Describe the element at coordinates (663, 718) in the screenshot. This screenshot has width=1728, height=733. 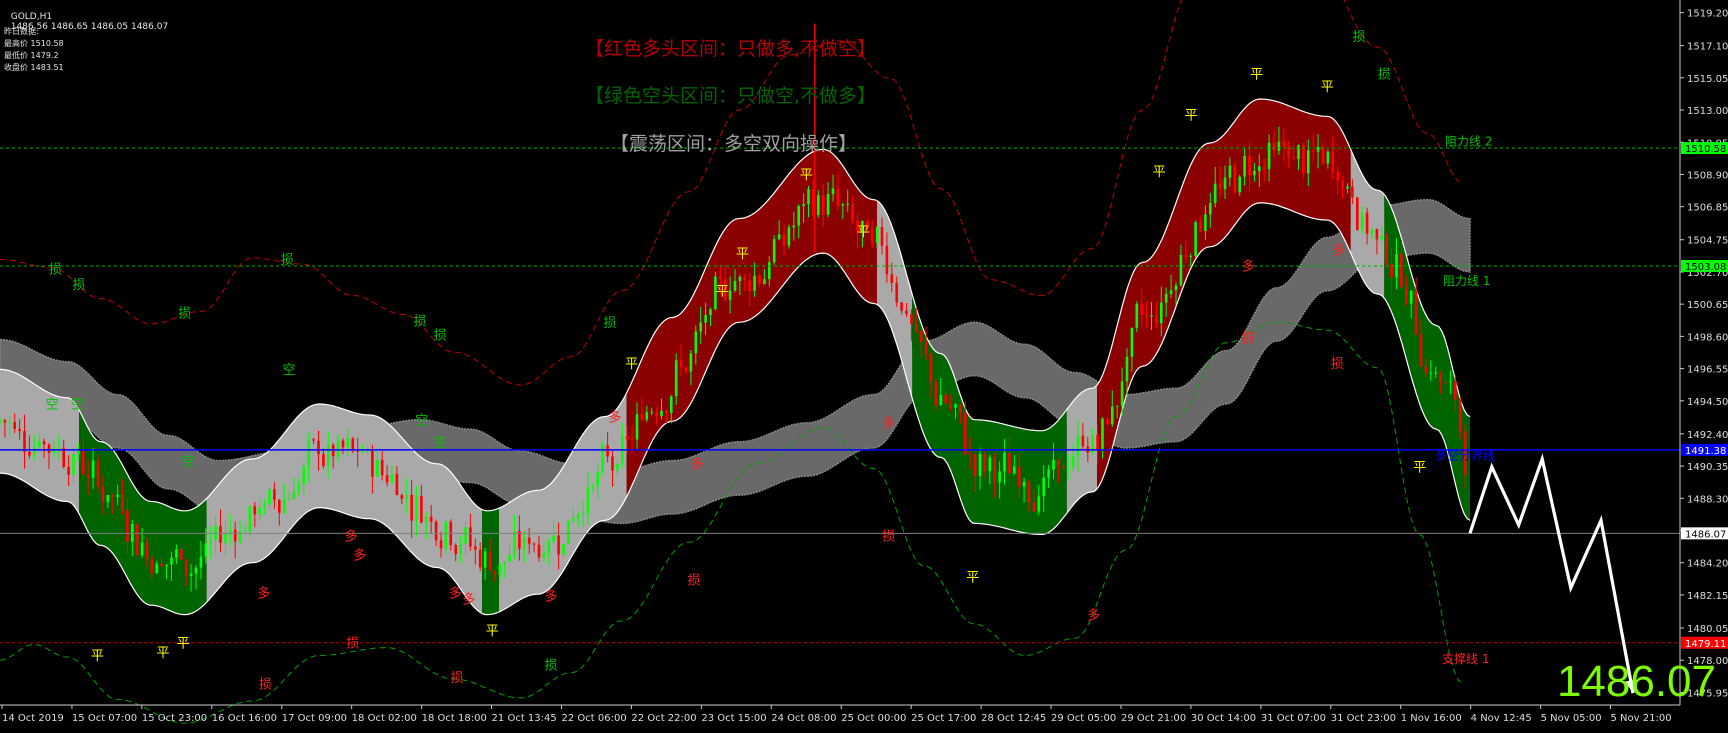
I see `time-axis-label: 22 Oct 22:00` at that location.